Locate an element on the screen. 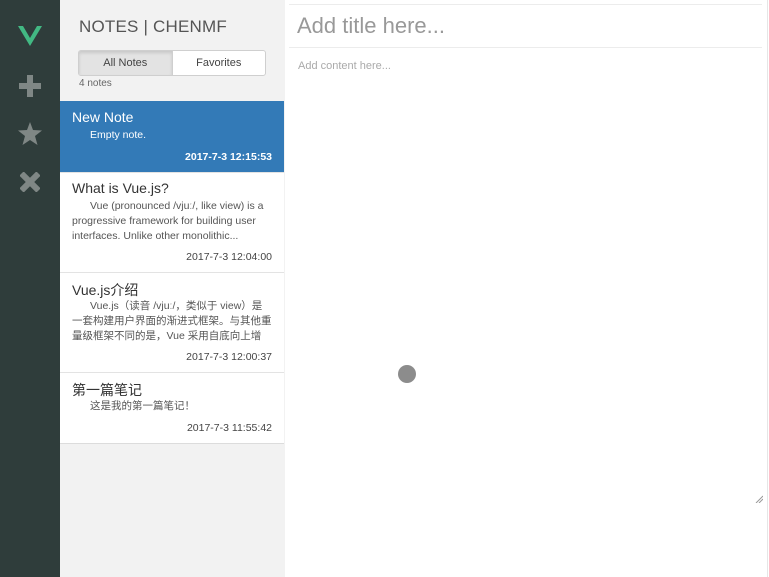 This screenshot has height=577, width=769. divider is located at coordinates (767, 288).